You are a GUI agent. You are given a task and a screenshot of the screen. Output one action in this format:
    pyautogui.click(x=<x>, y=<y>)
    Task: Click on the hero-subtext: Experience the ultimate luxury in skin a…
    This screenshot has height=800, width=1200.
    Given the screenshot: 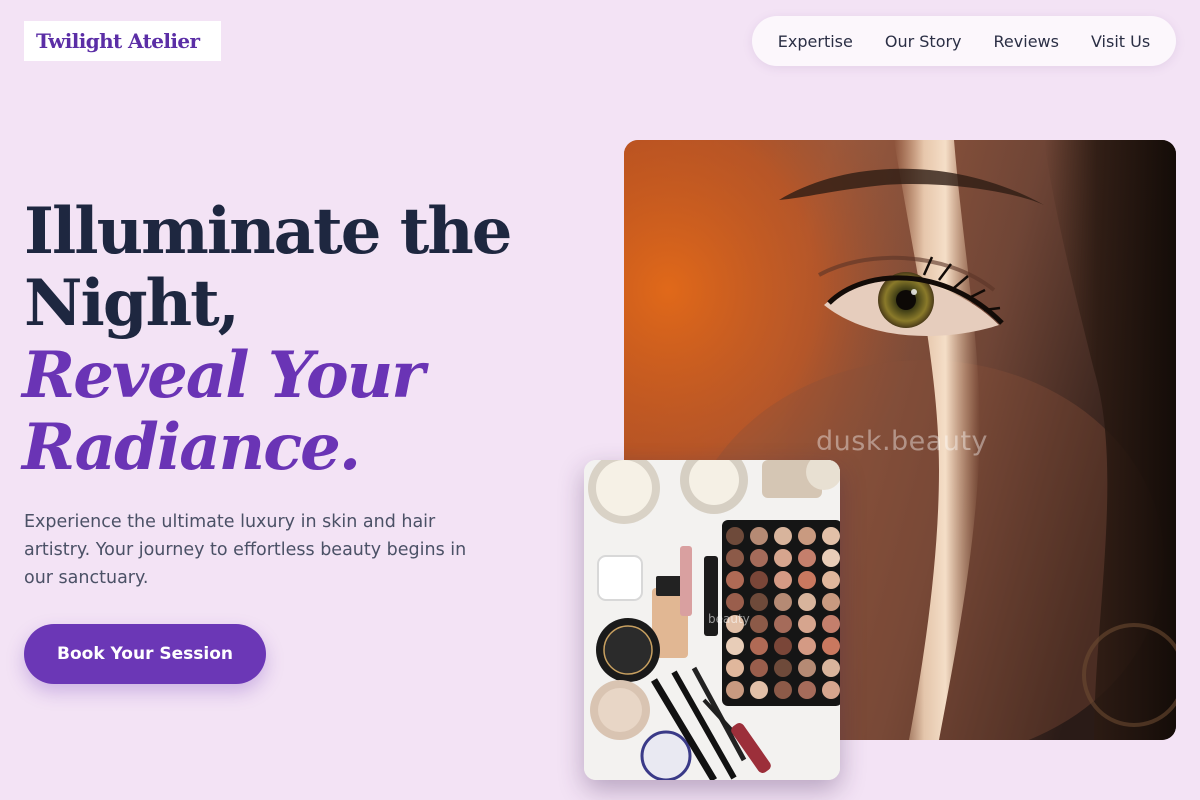 What is the action you would take?
    pyautogui.click(x=245, y=550)
    